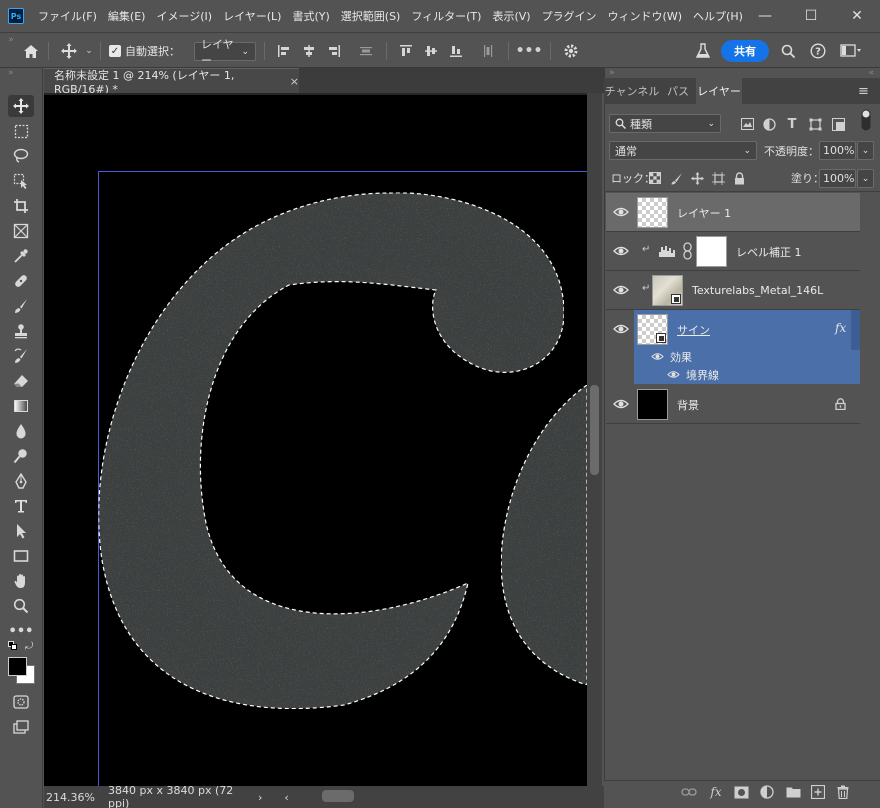 This screenshot has height=808, width=880. I want to click on crop-tool-icon, so click(21, 206).